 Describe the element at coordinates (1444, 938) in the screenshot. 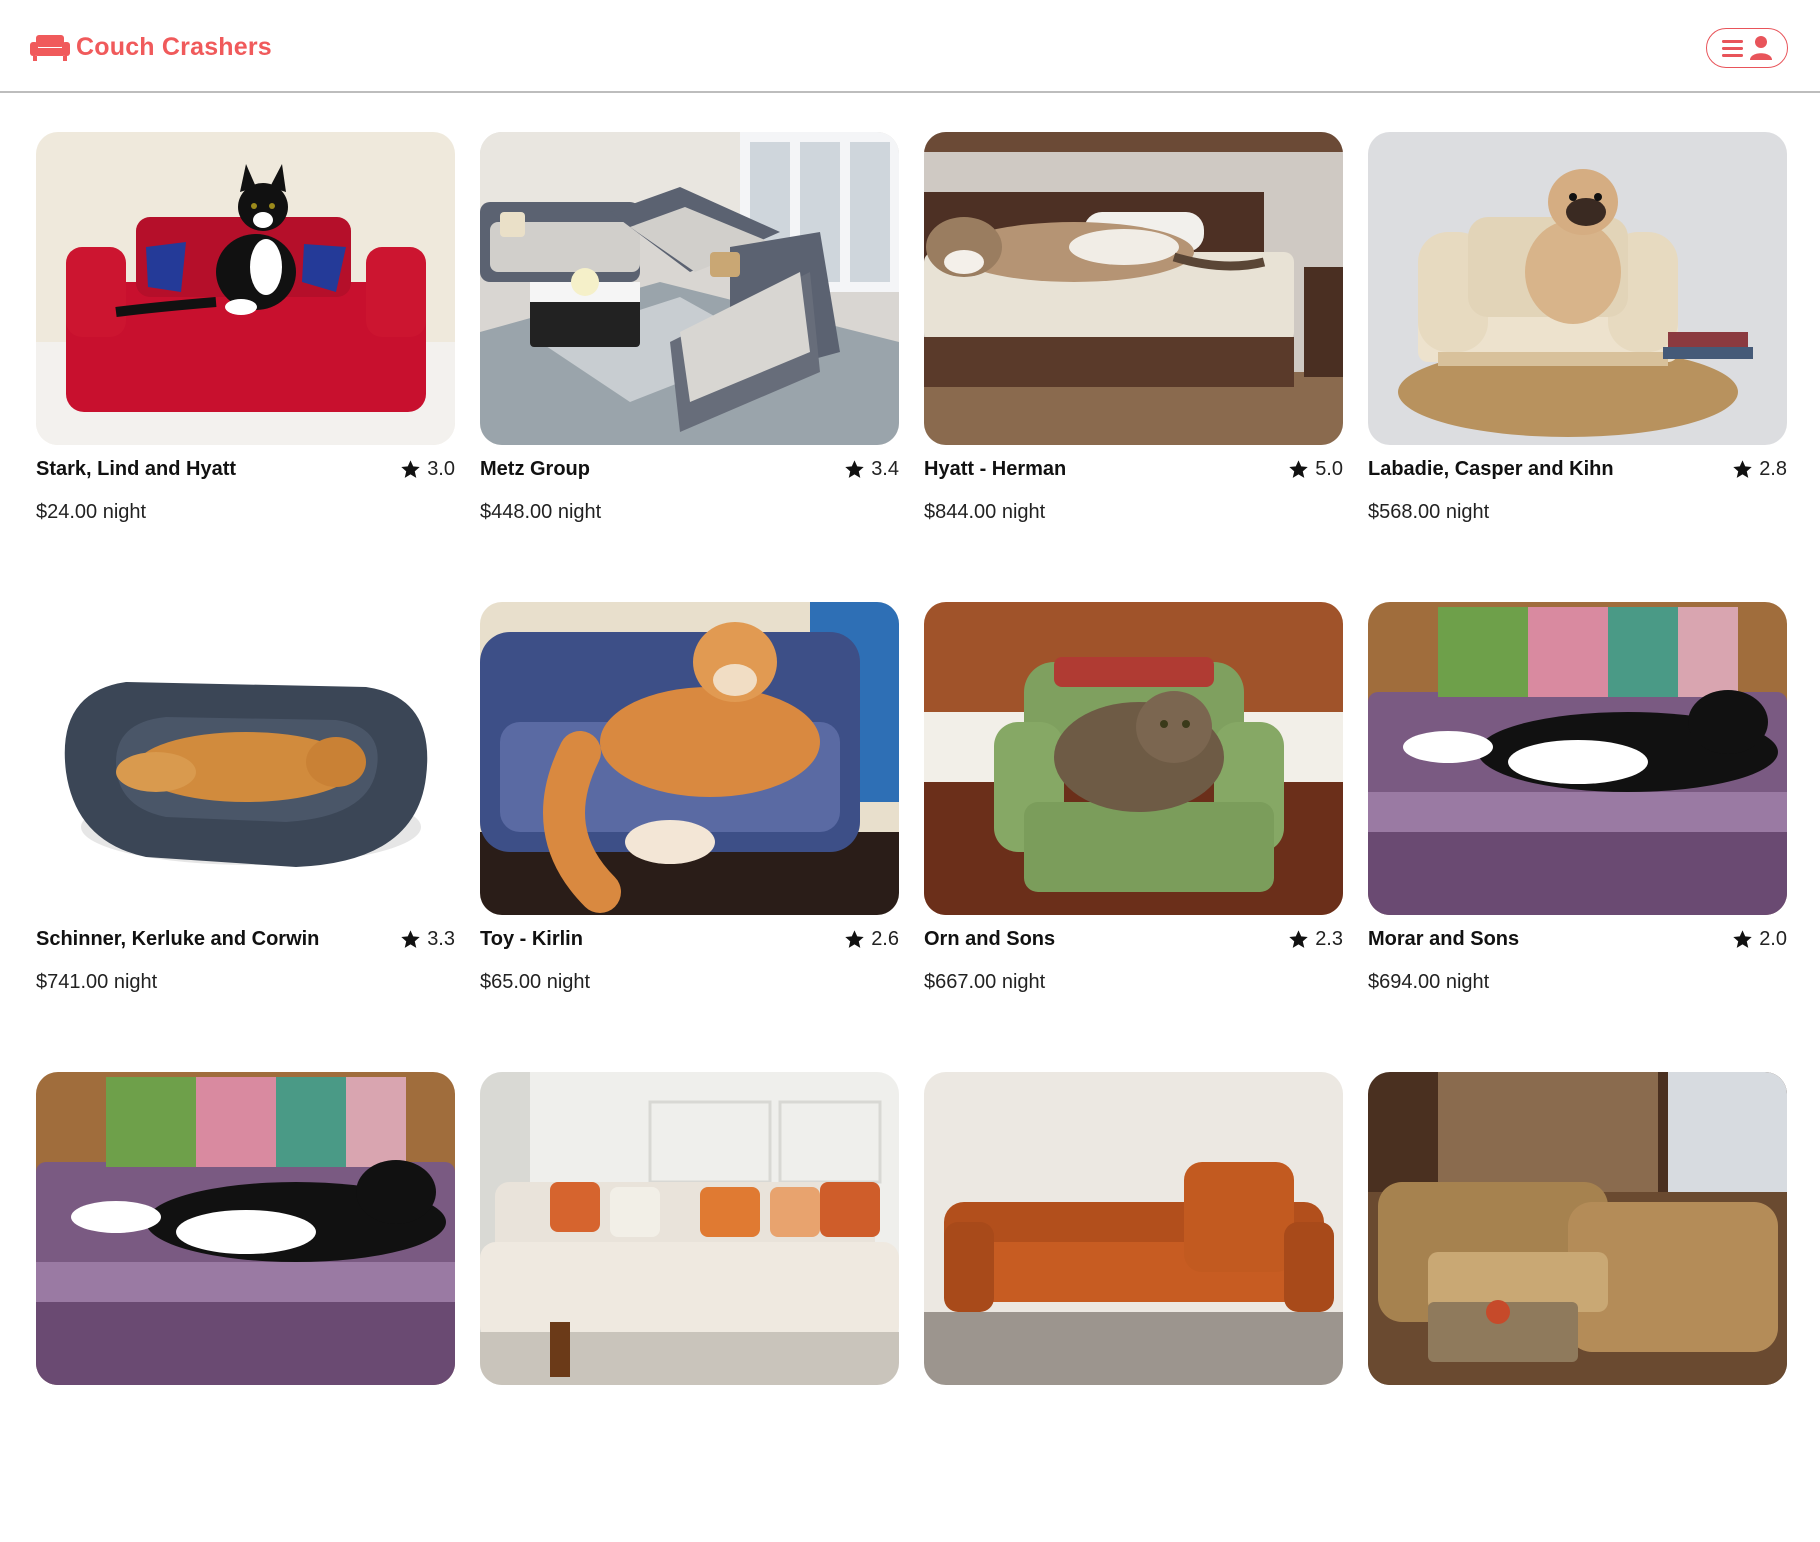

I see `listing-title: Morar and Sons` at that location.